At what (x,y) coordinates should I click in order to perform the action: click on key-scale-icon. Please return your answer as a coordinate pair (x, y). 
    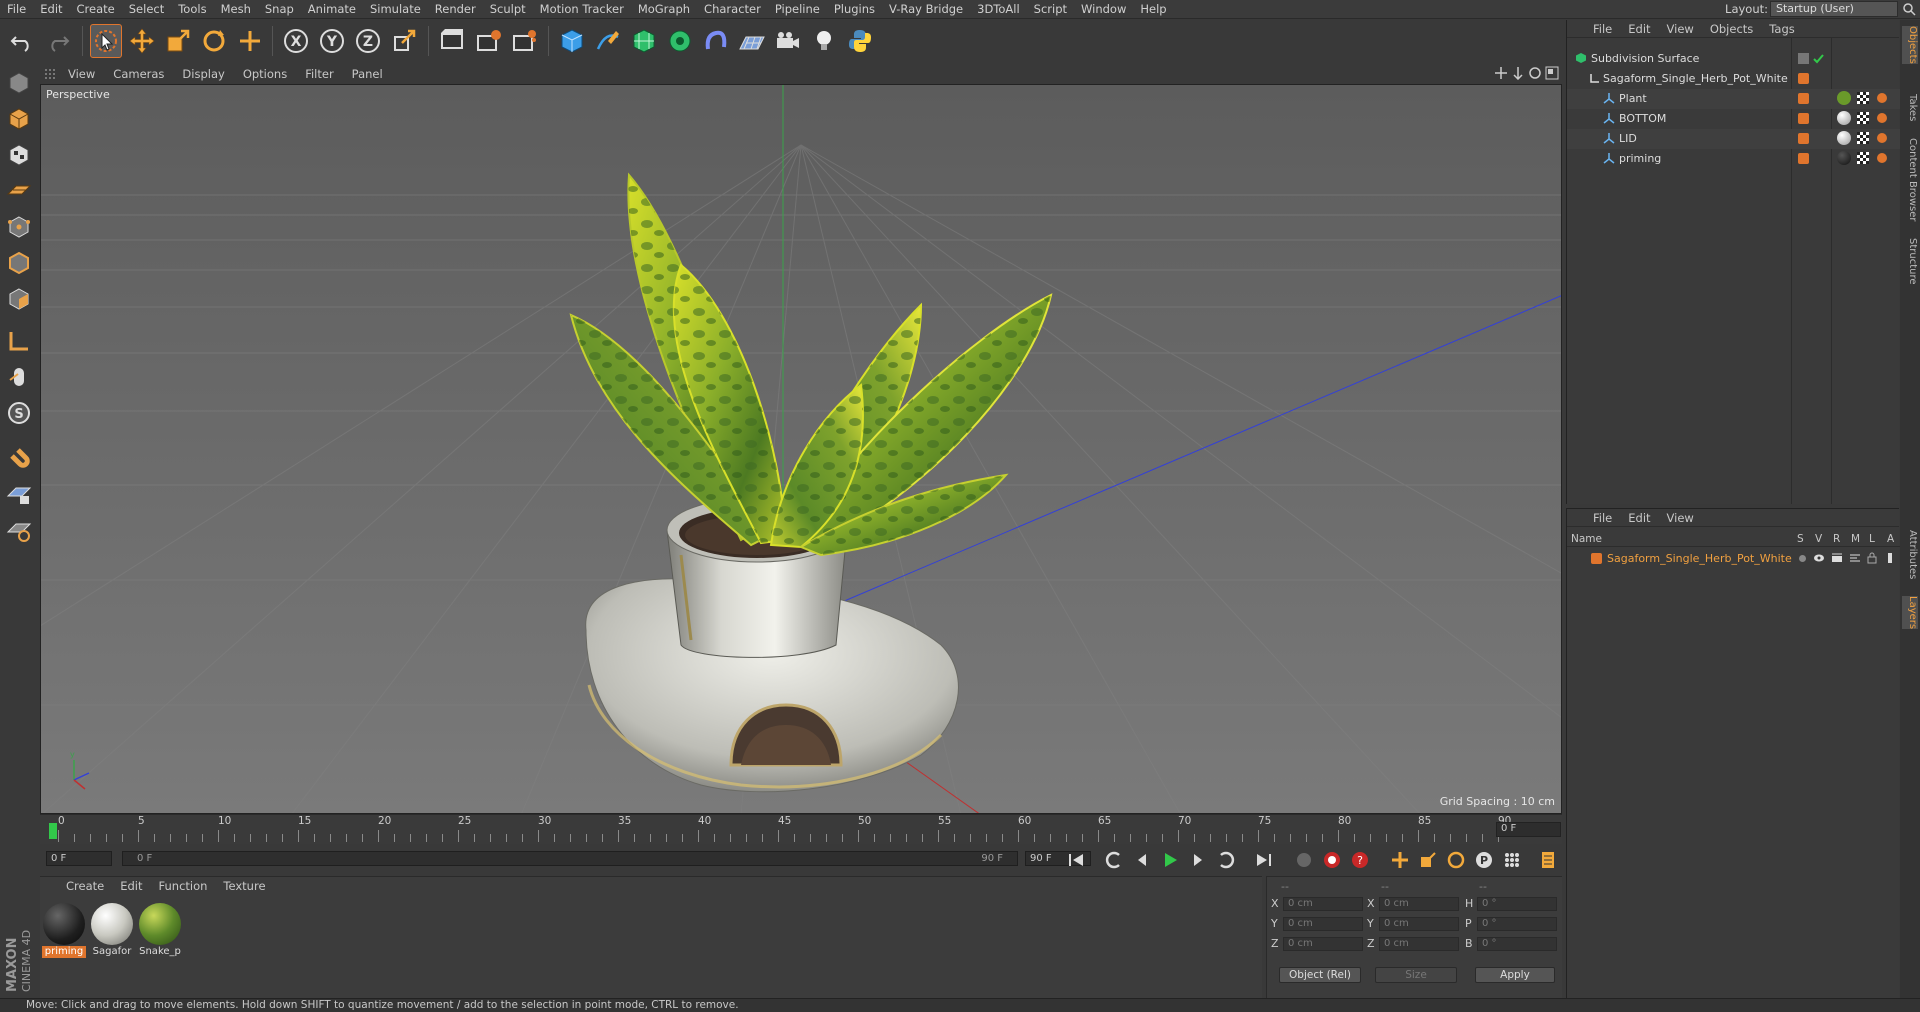
    Looking at the image, I should click on (1428, 860).